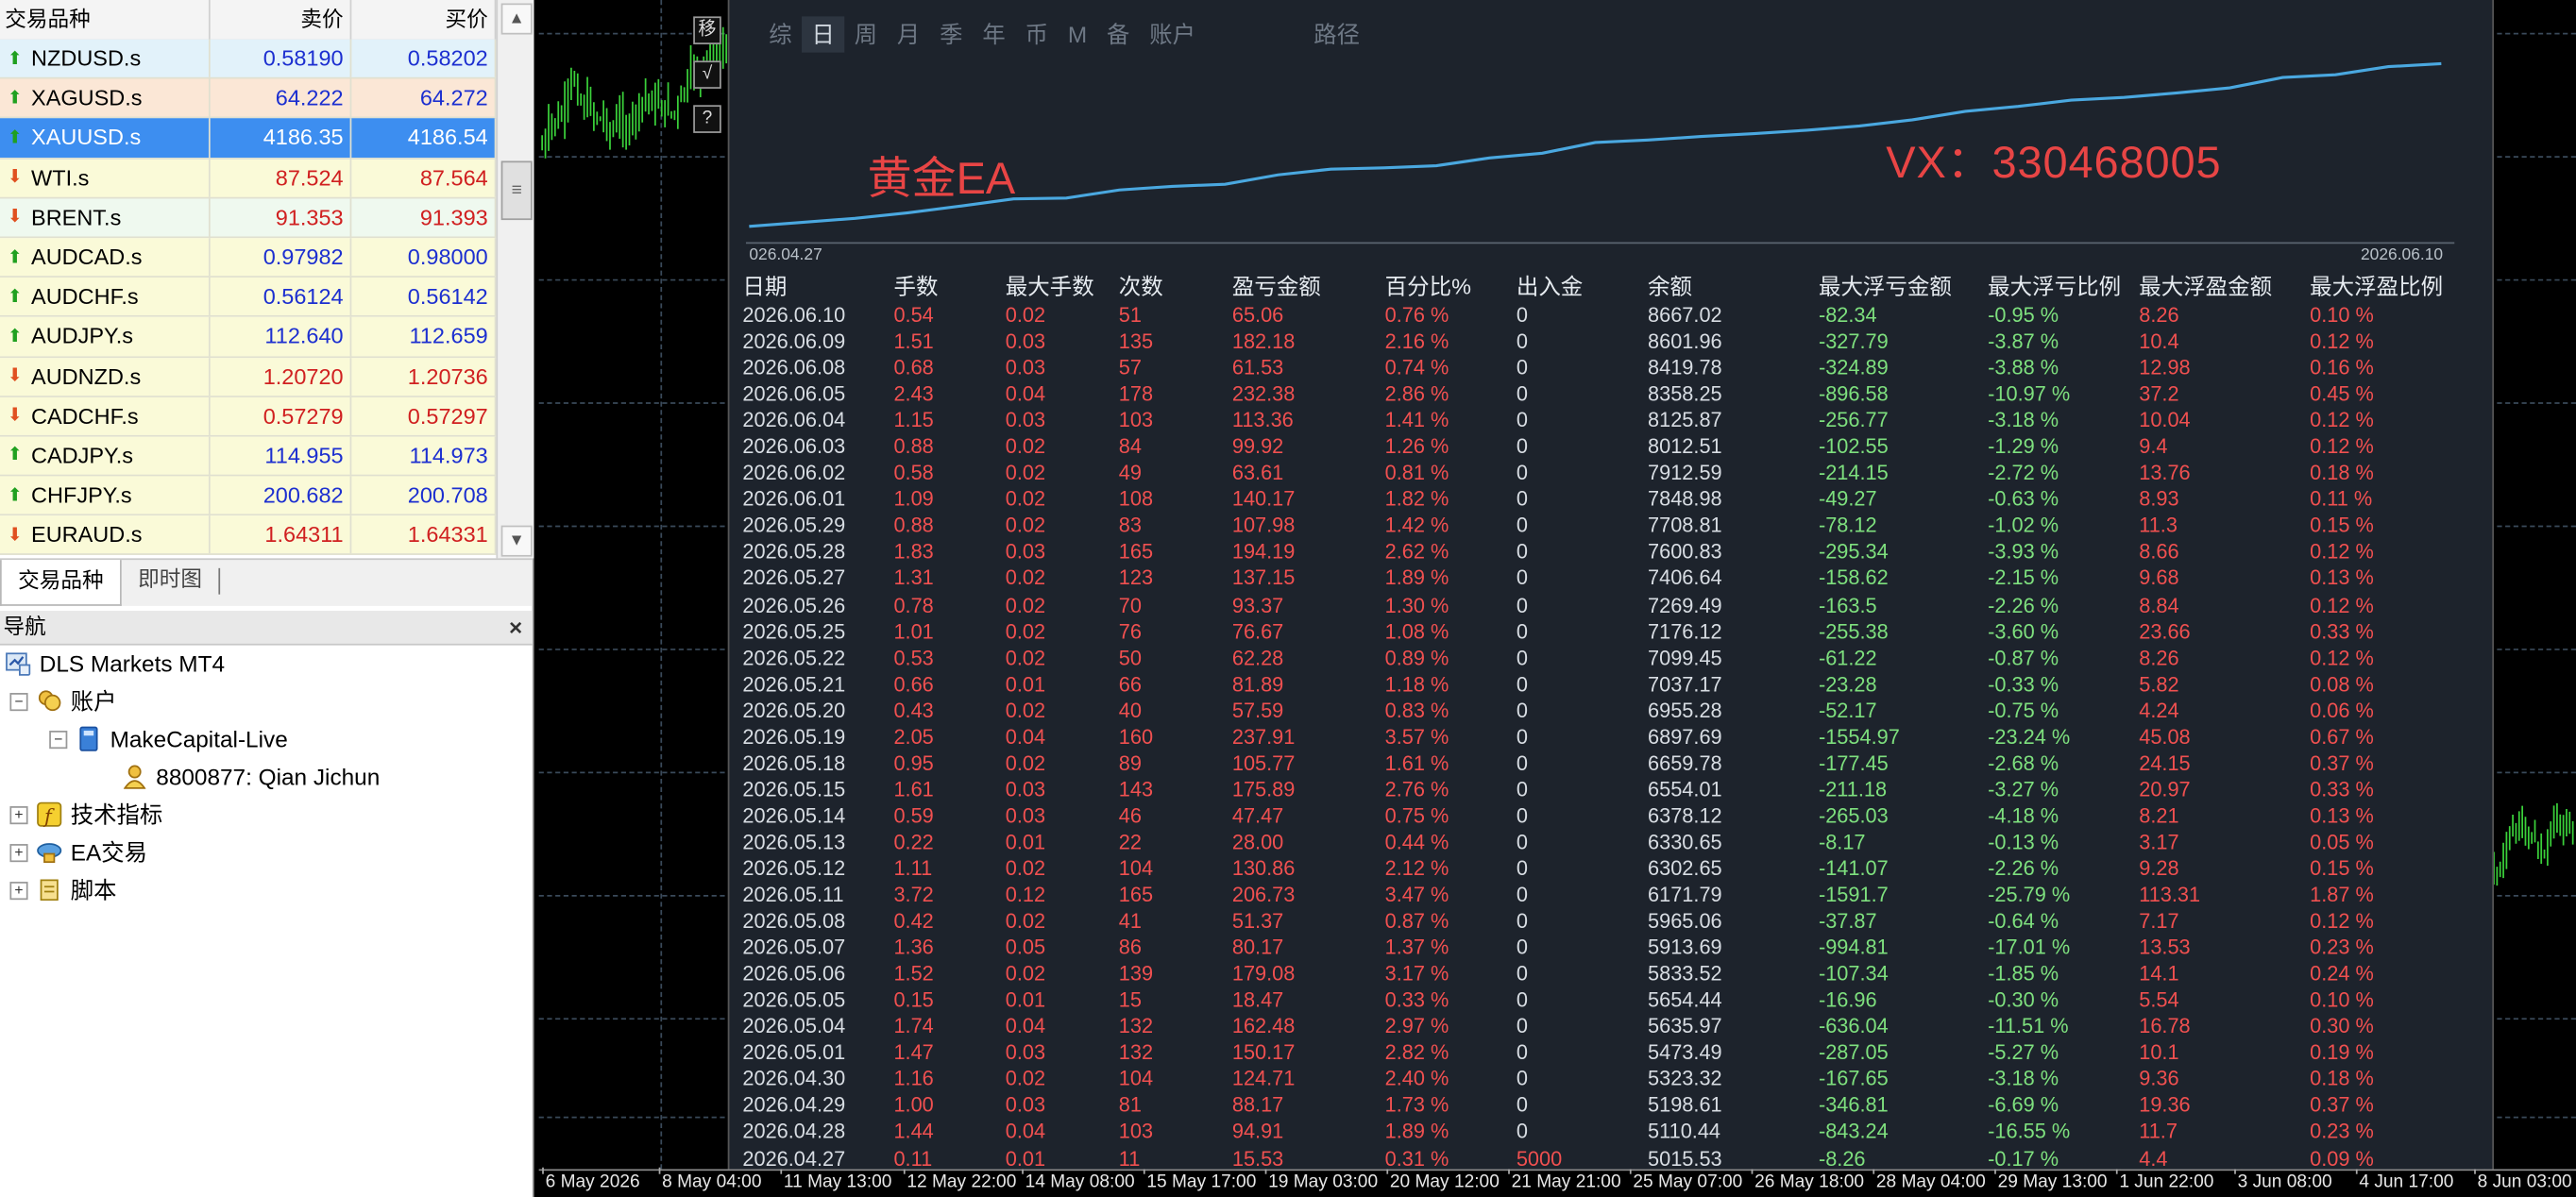  Describe the element at coordinates (2165, 789) in the screenshot. I see `table-cell: 20.97` at that location.